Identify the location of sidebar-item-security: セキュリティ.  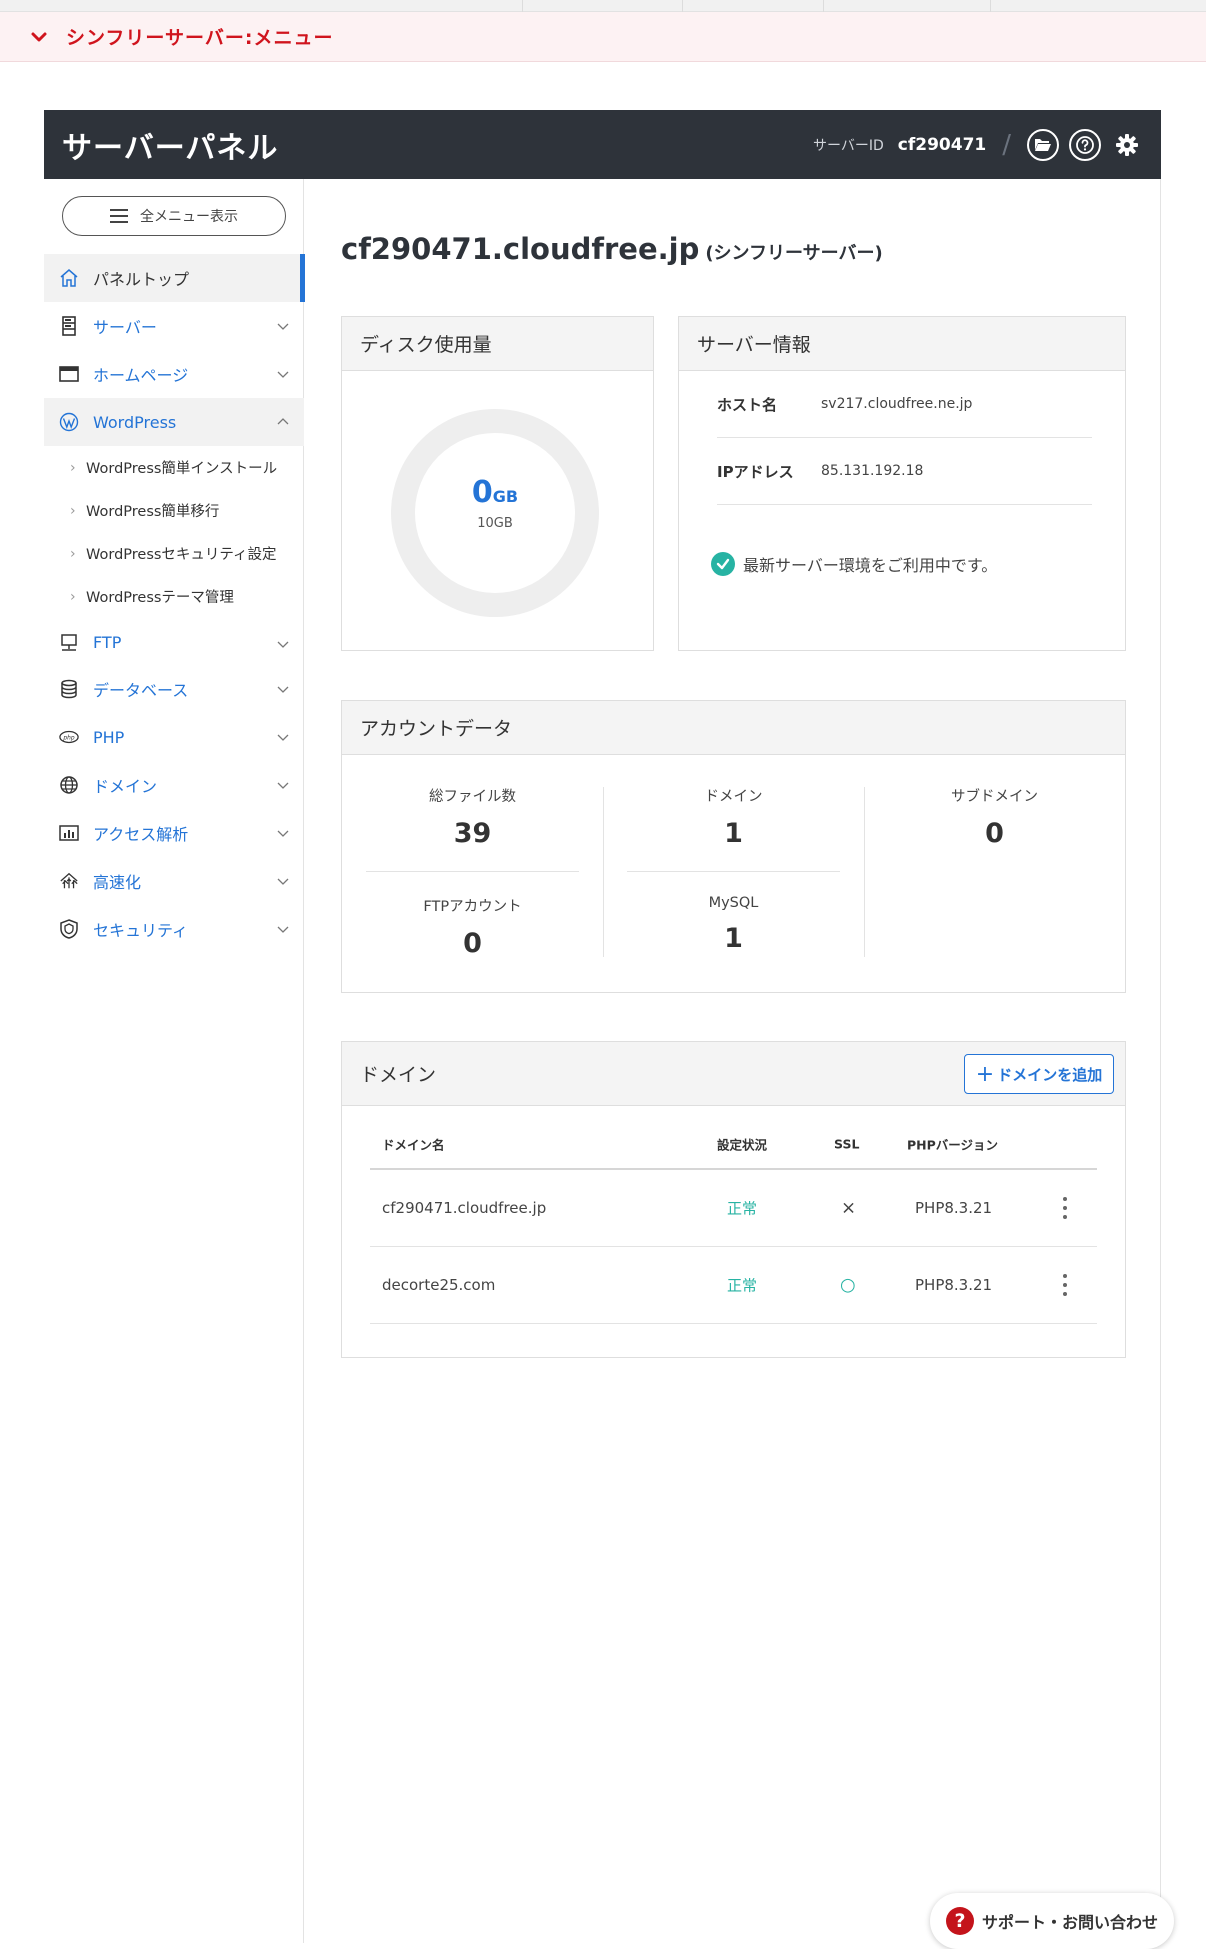
(174, 929).